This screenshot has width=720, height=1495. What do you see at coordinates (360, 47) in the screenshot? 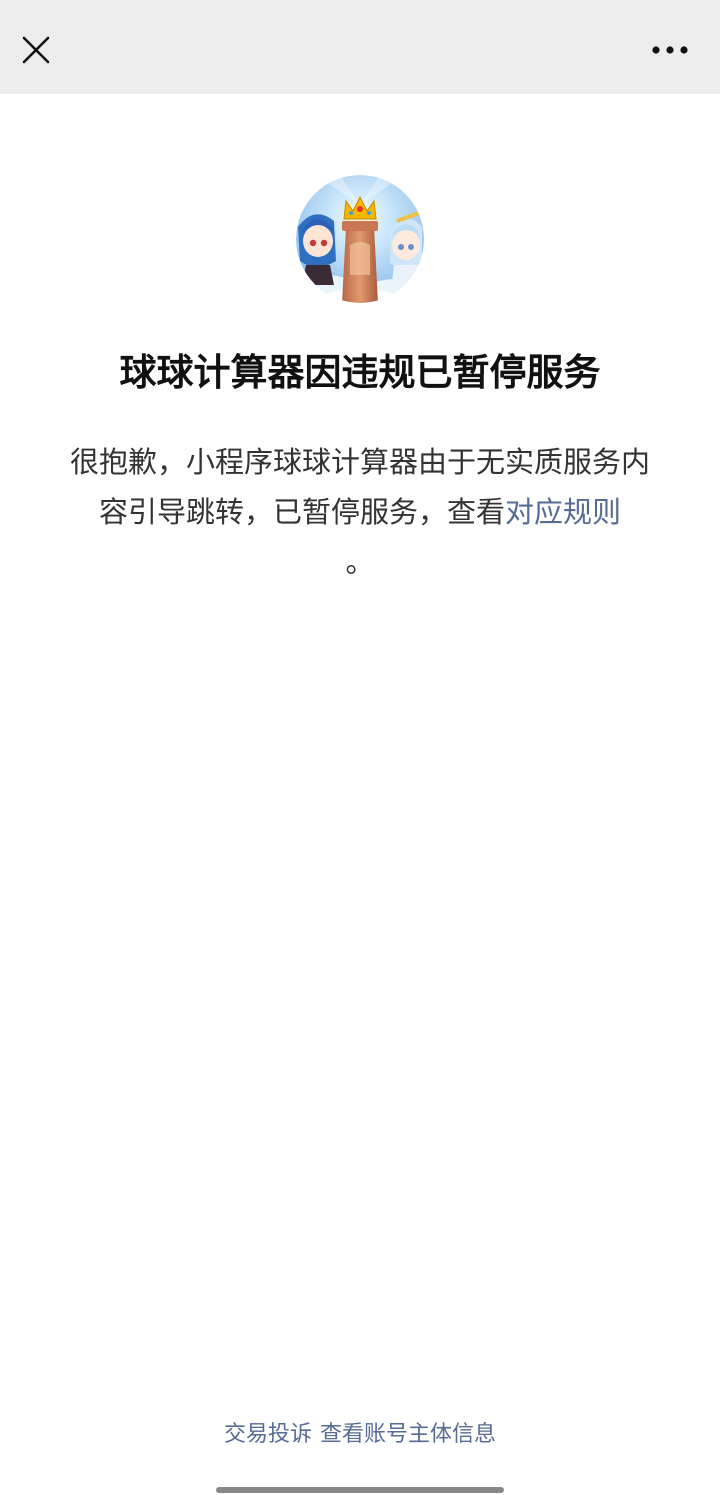
I see `top-bar` at bounding box center [360, 47].